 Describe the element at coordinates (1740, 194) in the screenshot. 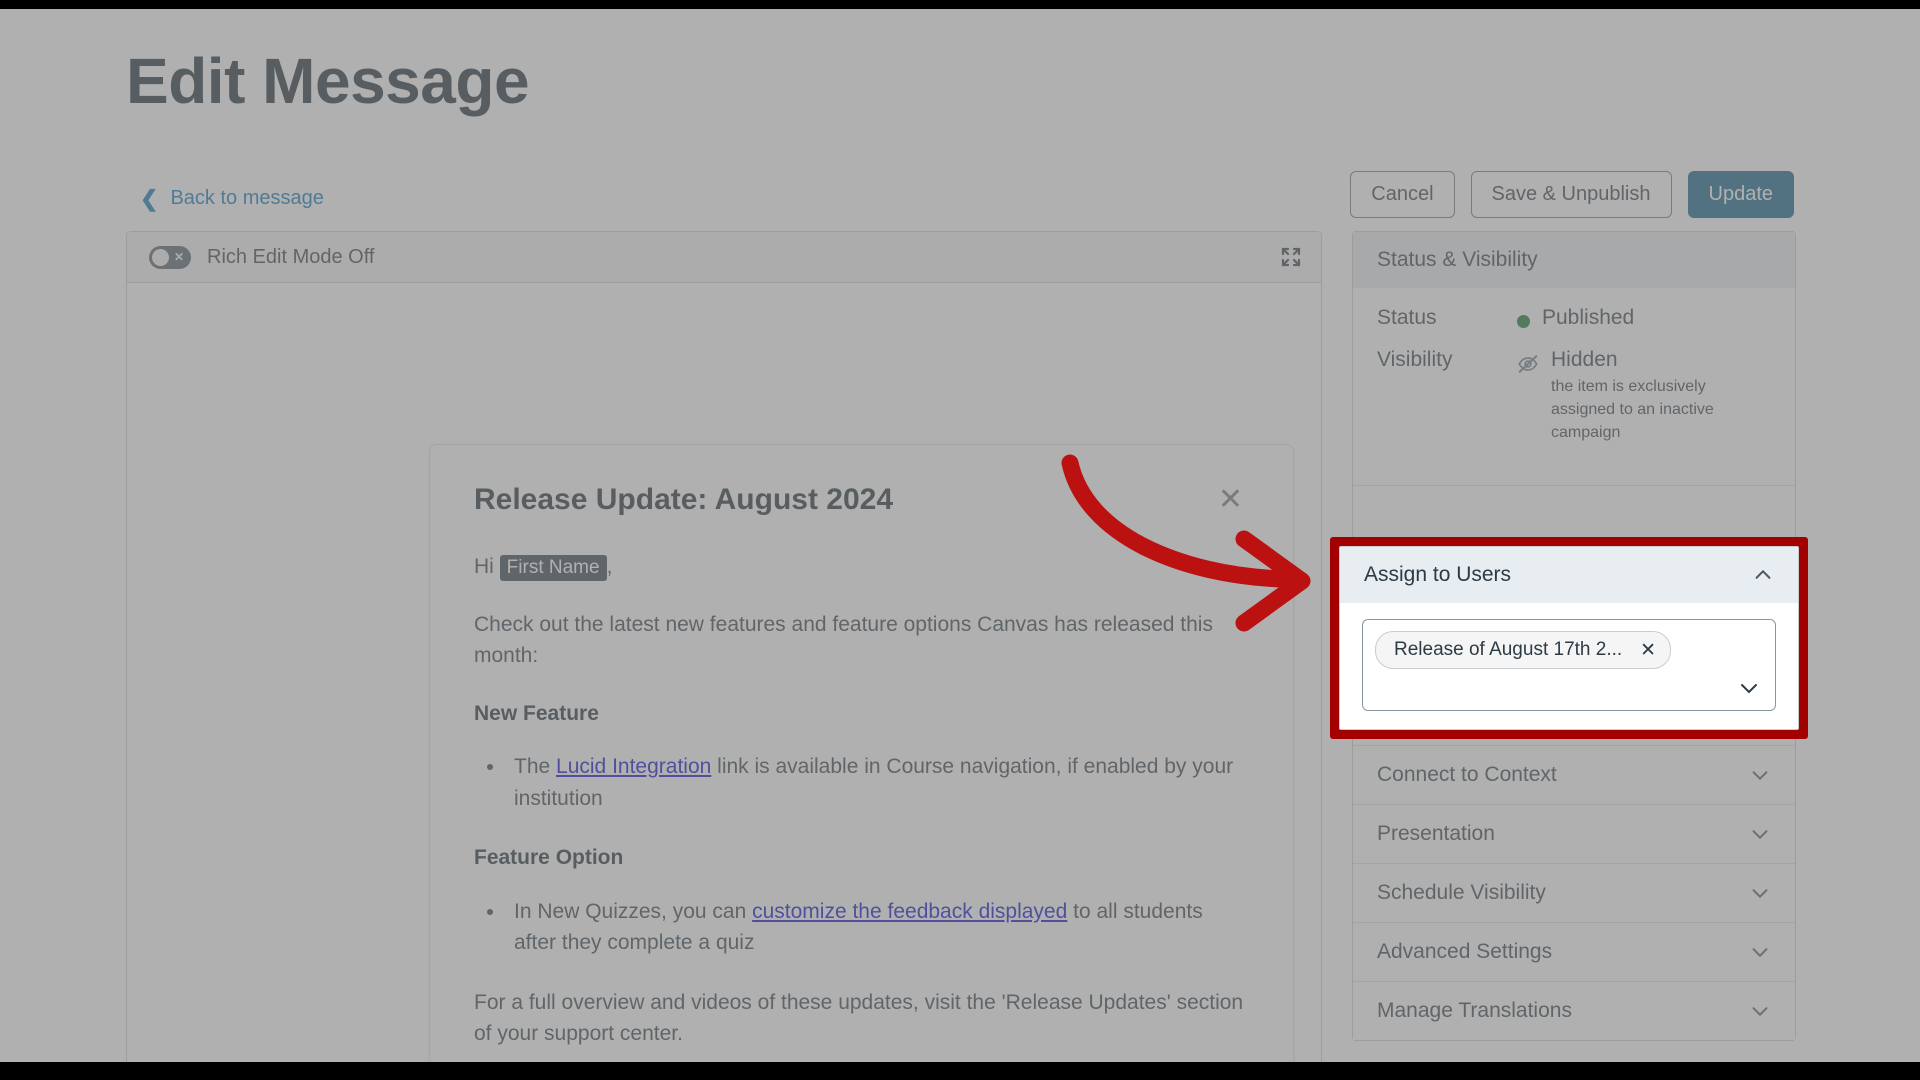

I see `update-button: Update` at that location.